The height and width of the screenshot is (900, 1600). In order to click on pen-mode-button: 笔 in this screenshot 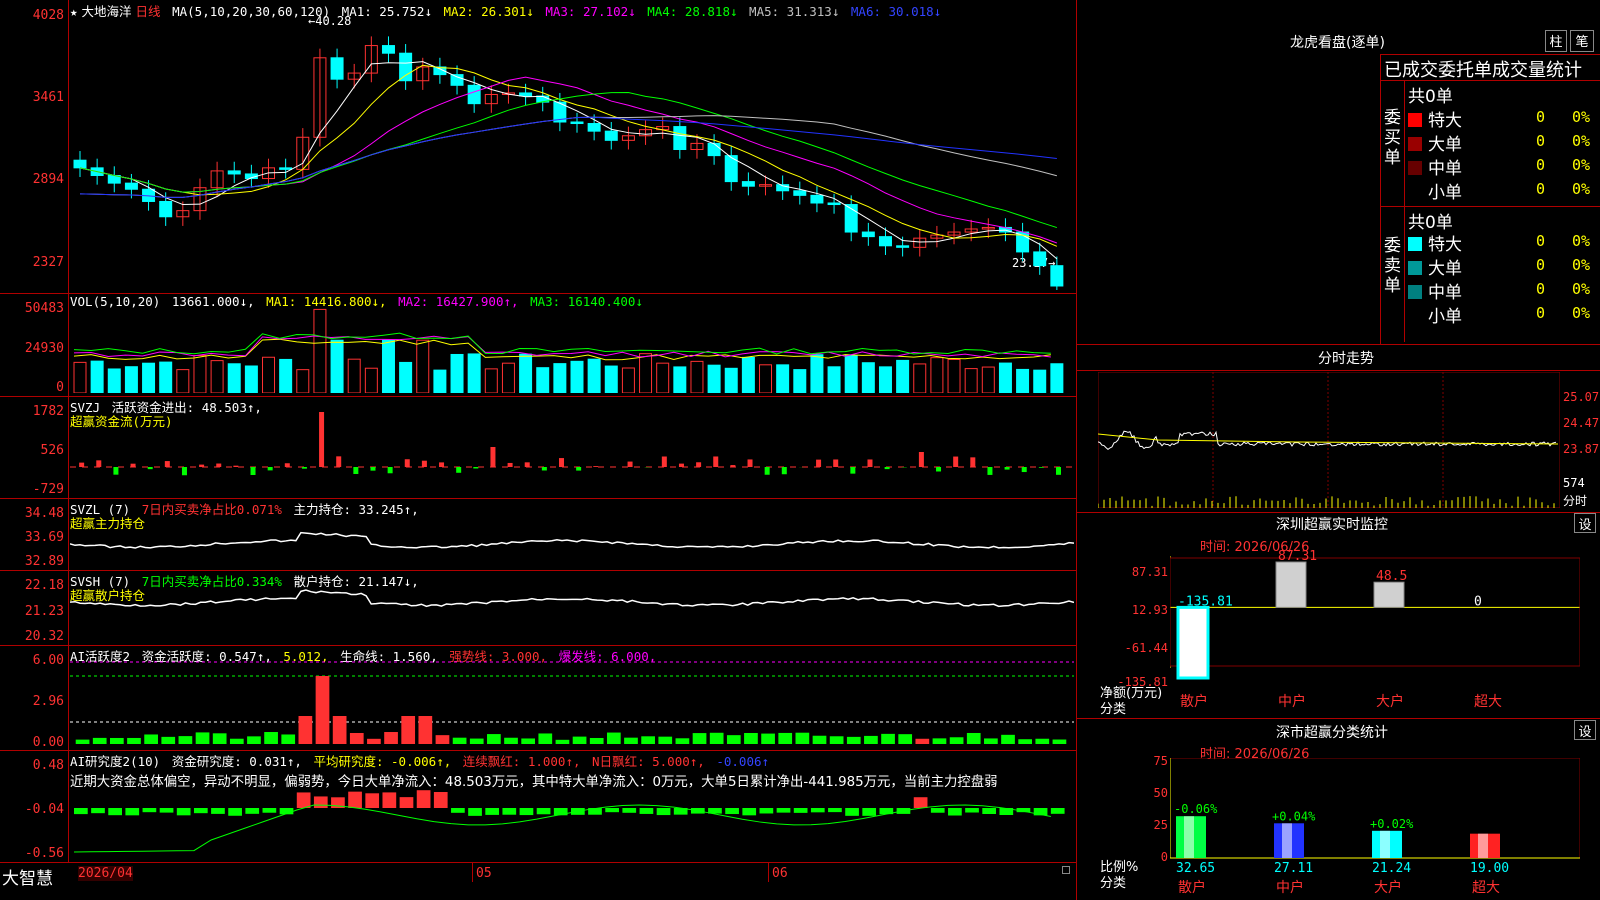, I will do `click(1582, 41)`.